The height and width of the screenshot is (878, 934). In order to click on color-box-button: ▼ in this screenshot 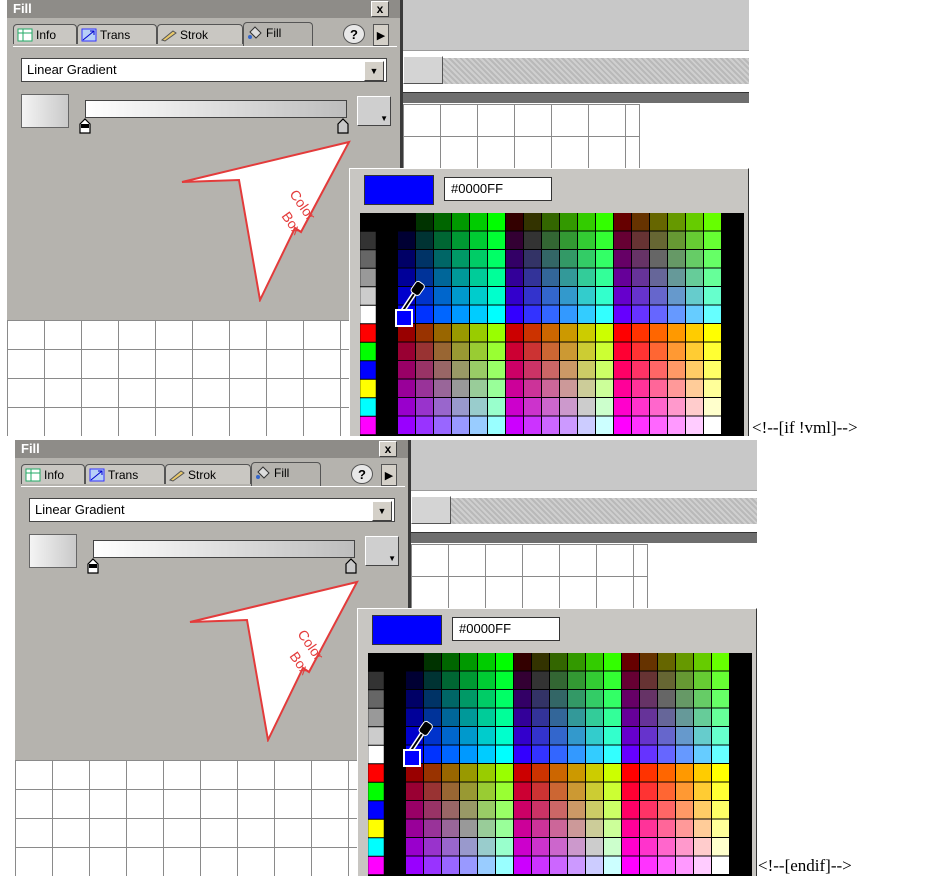, I will do `click(382, 551)`.